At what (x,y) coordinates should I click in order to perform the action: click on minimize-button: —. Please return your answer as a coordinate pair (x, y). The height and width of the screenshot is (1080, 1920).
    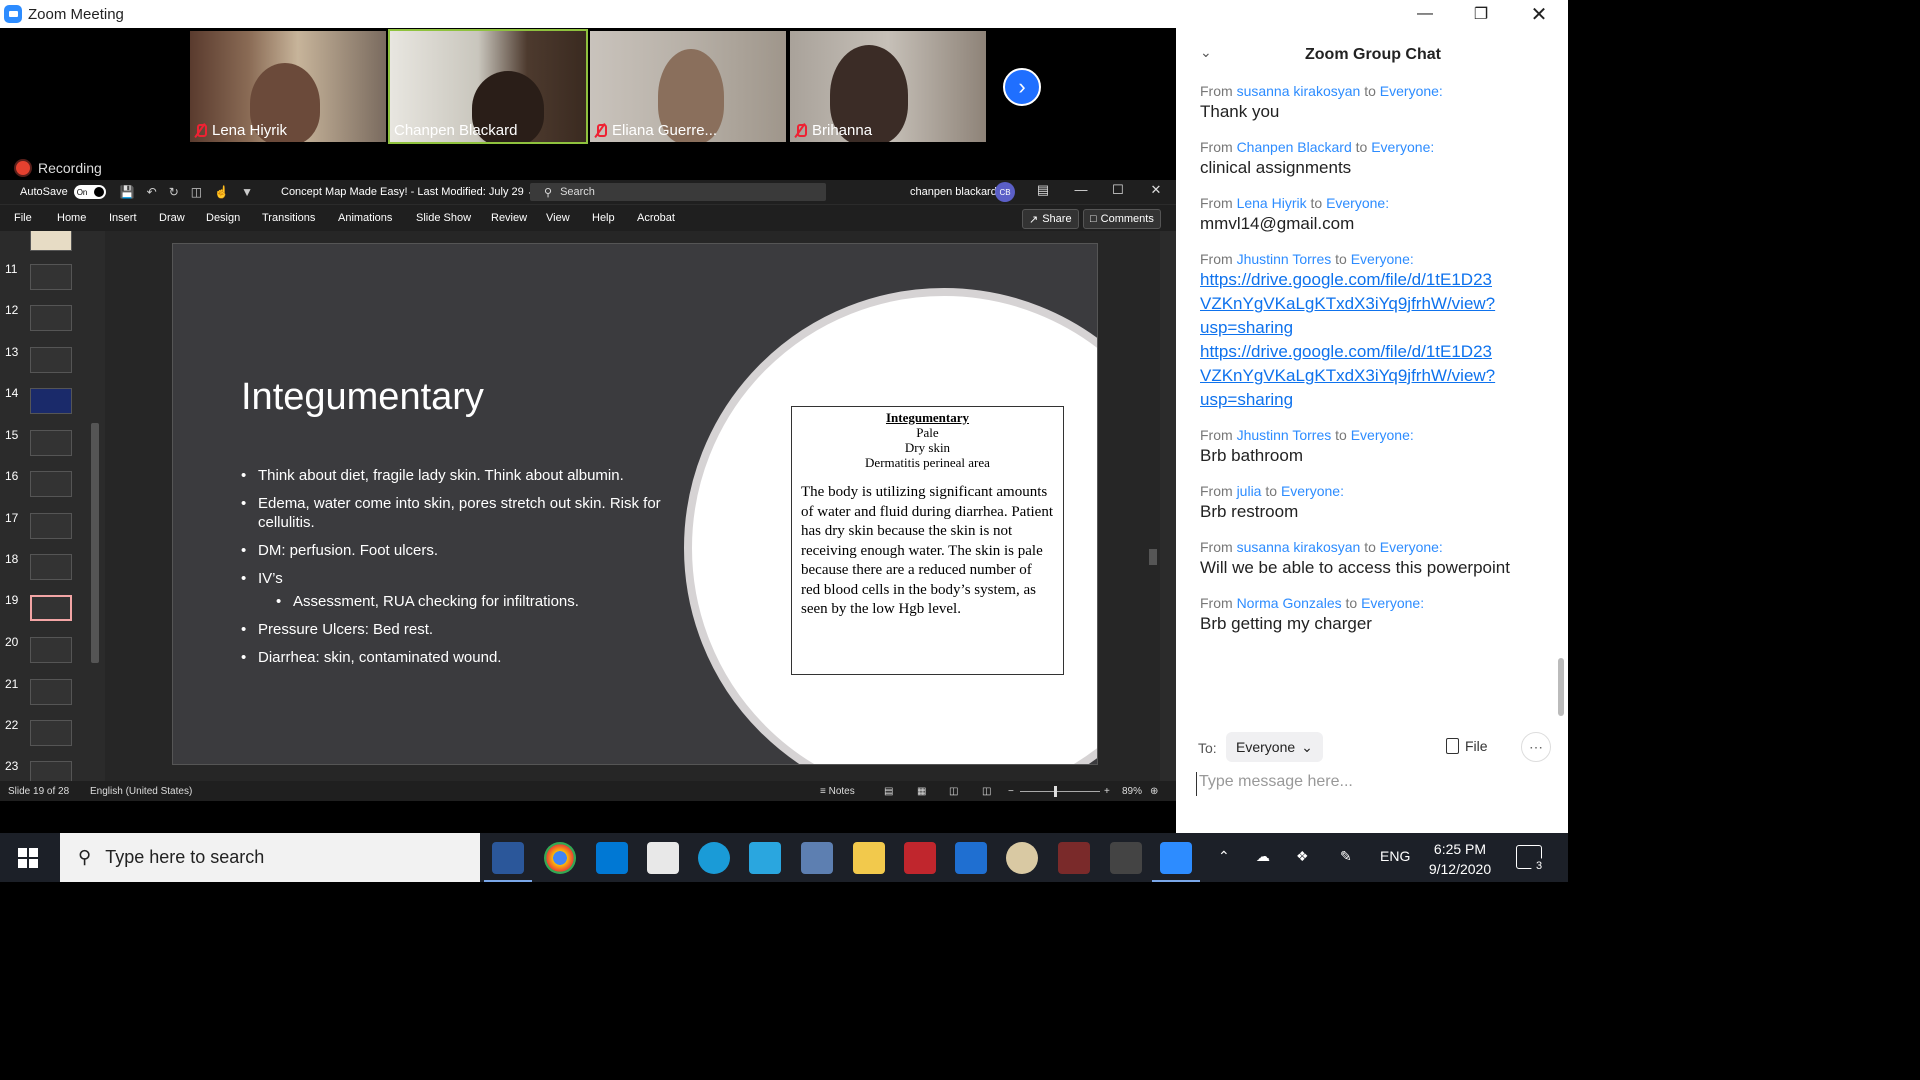
    Looking at the image, I should click on (1425, 14).